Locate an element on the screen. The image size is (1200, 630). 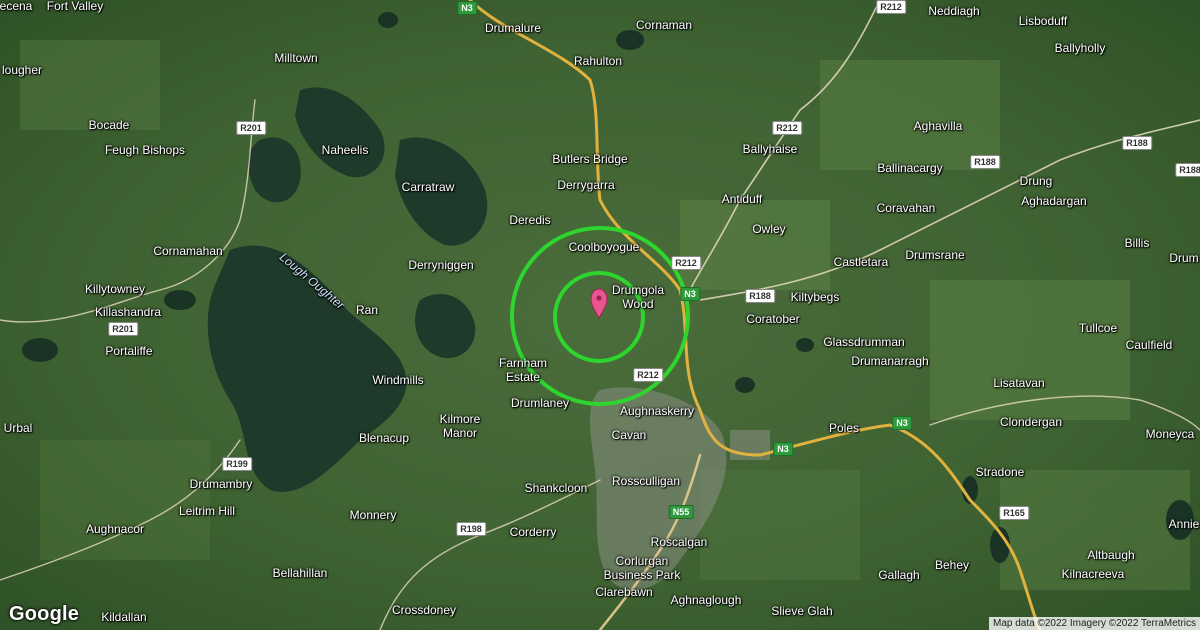
road-shield: N55 is located at coordinates (681, 512).